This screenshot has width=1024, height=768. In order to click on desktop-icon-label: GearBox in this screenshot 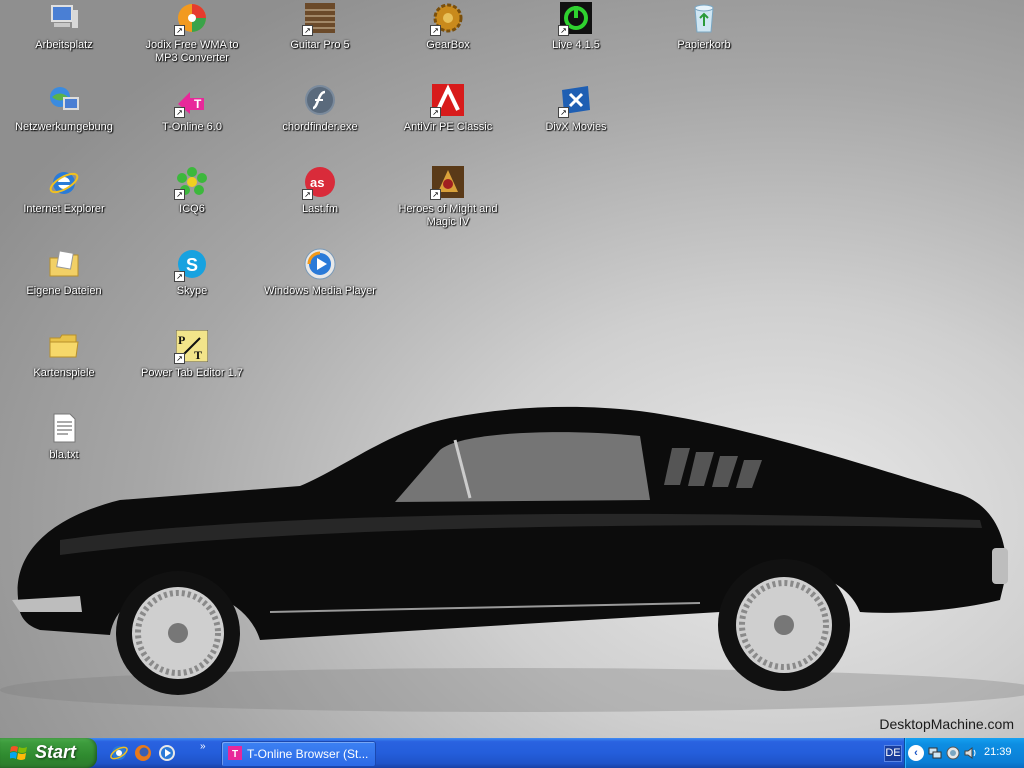, I will do `click(448, 45)`.